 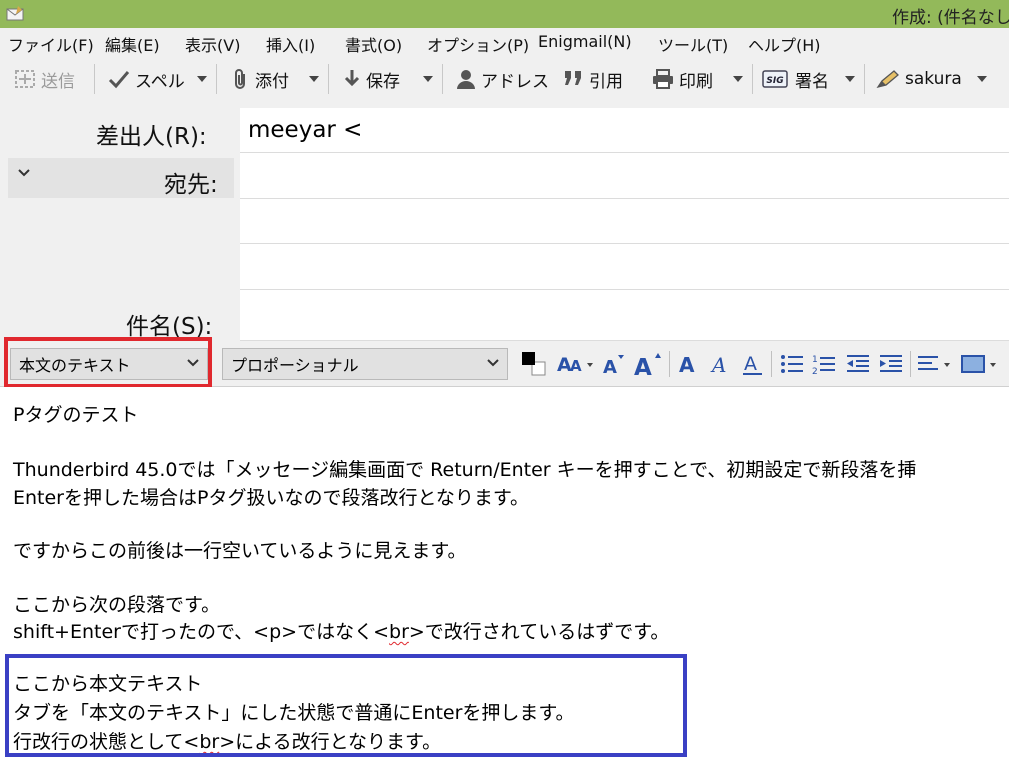 I want to click on insert-image-icon, so click(x=978, y=364).